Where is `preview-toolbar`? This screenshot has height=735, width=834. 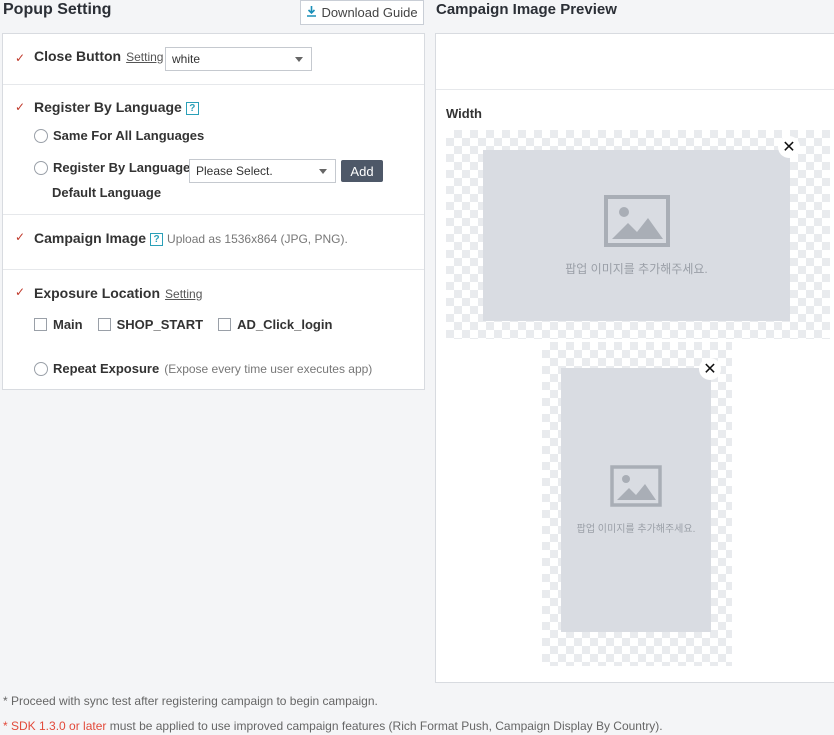
preview-toolbar is located at coordinates (635, 62).